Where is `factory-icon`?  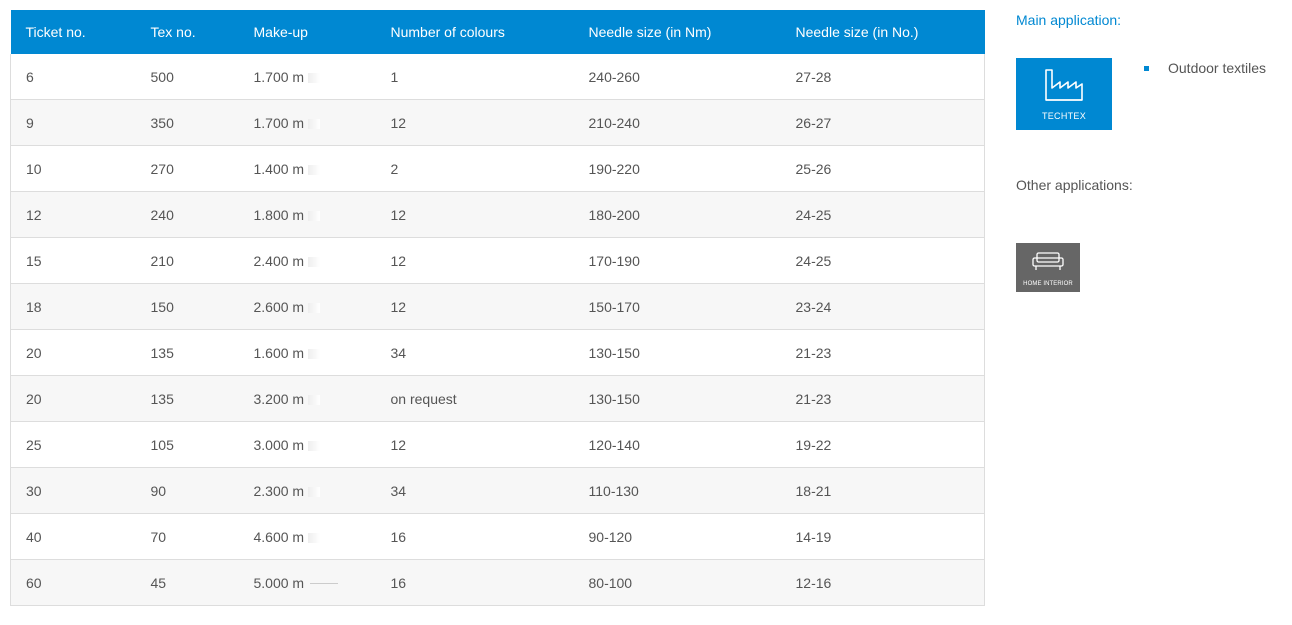 factory-icon is located at coordinates (1064, 85).